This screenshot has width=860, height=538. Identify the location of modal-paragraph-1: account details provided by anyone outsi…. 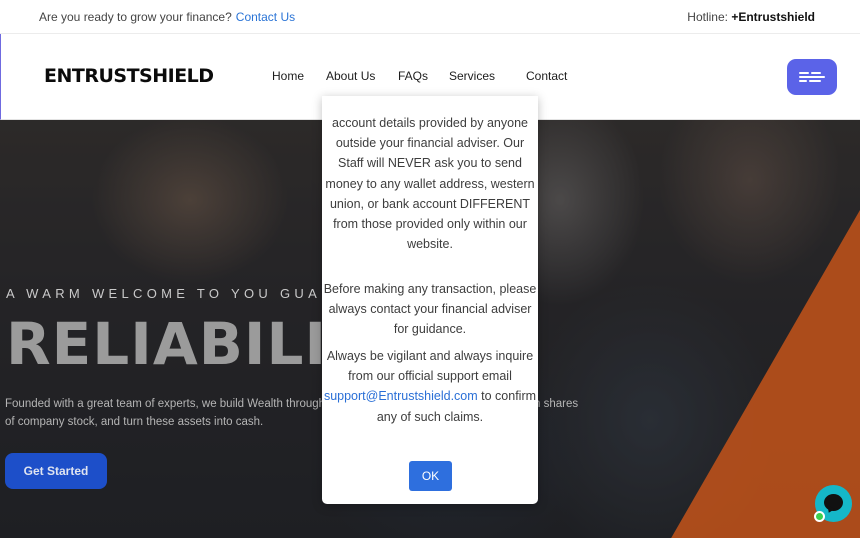
(430, 184).